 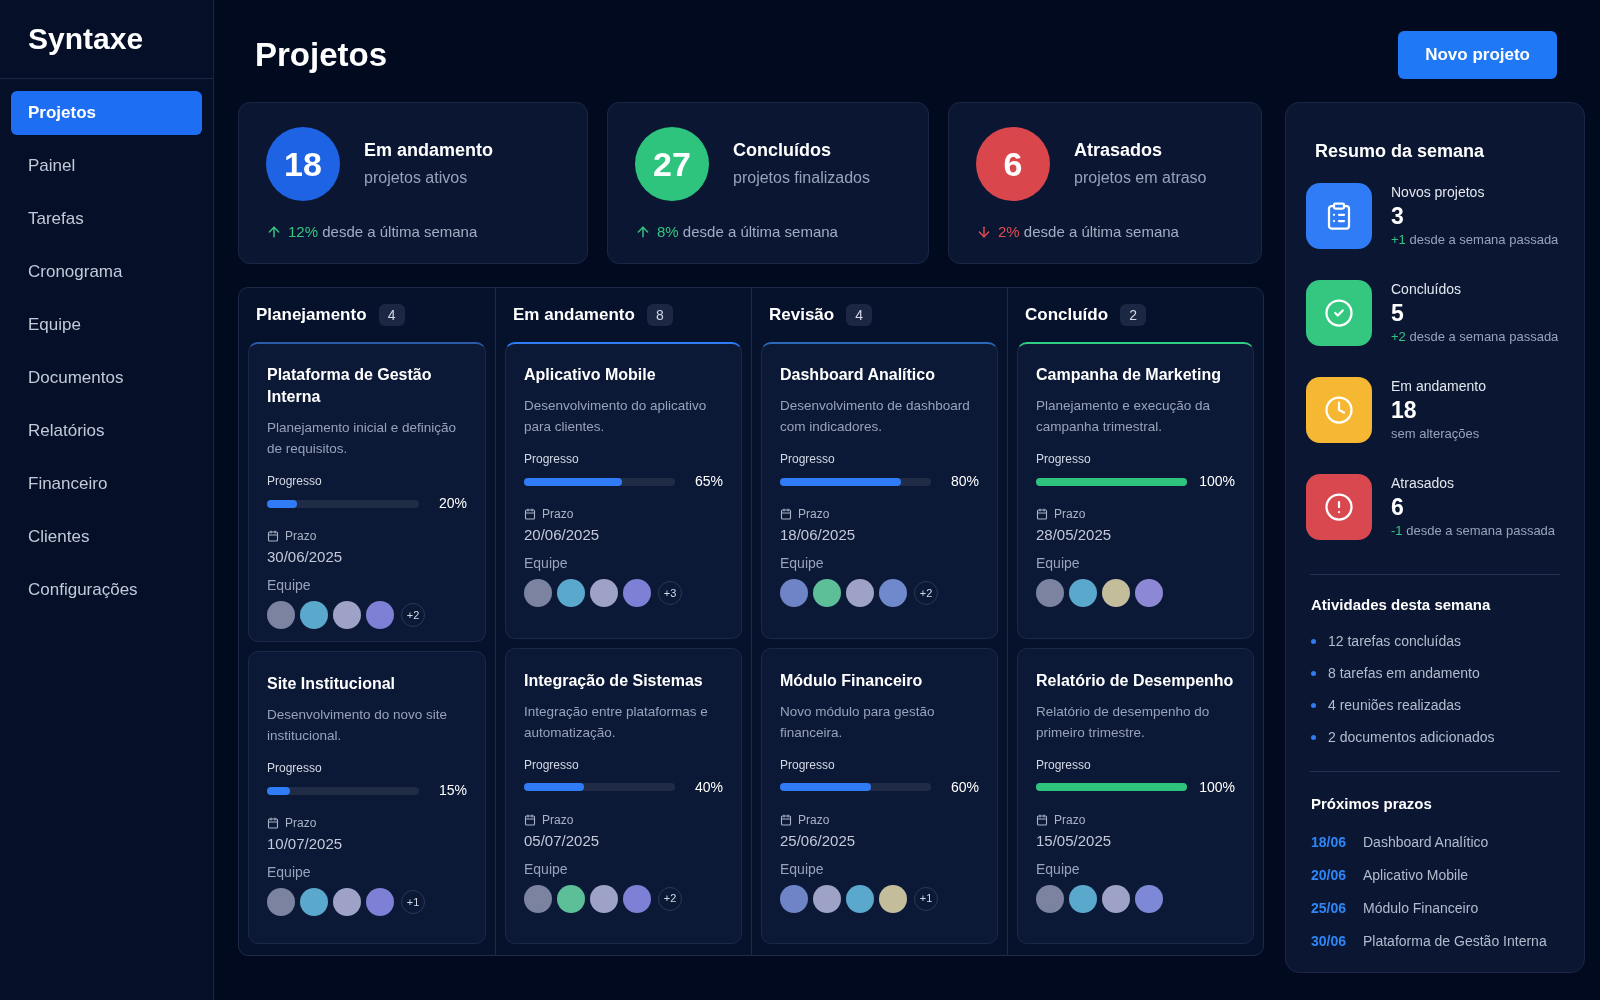 What do you see at coordinates (1455, 941) in the screenshot?
I see `deadline-project: Plataforma de Gestão Interna` at bounding box center [1455, 941].